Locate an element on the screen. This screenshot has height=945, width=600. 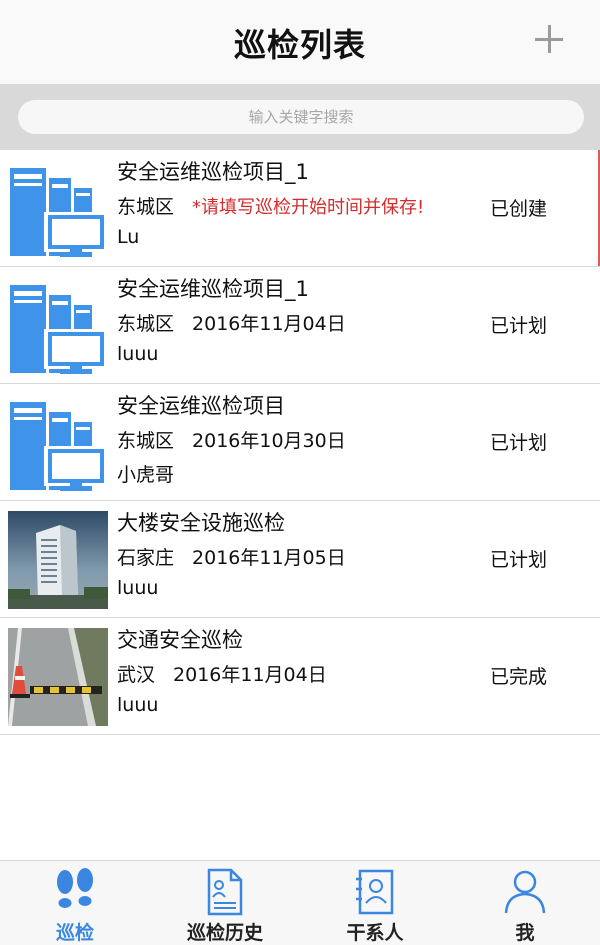
tab-stakeholders: 干系人 is located at coordinates (375, 903).